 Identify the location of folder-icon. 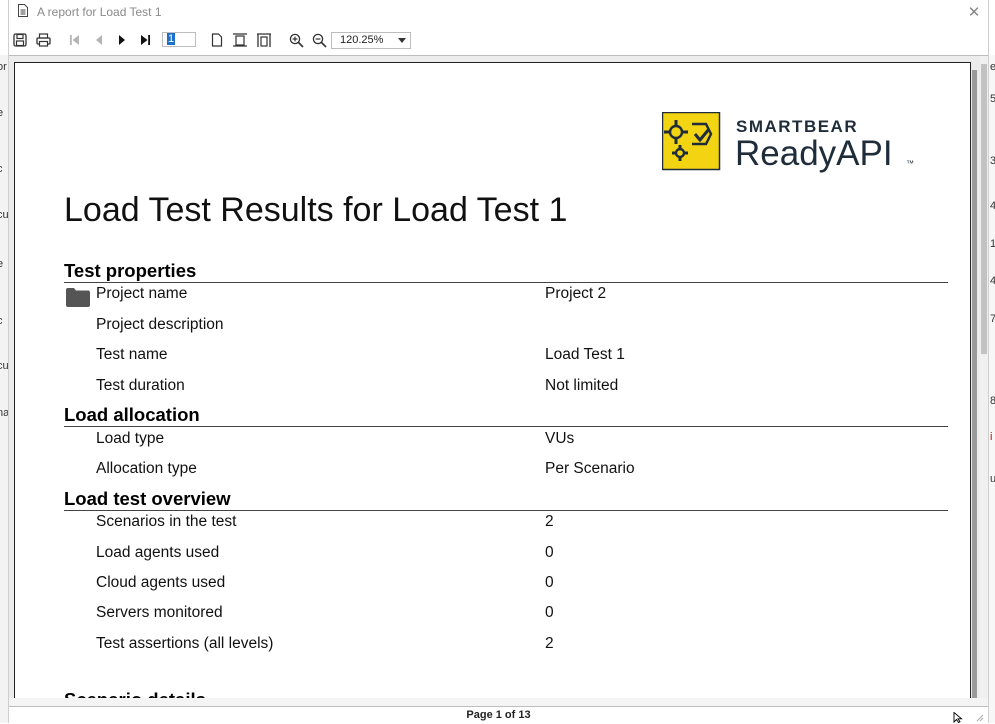
(78, 297).